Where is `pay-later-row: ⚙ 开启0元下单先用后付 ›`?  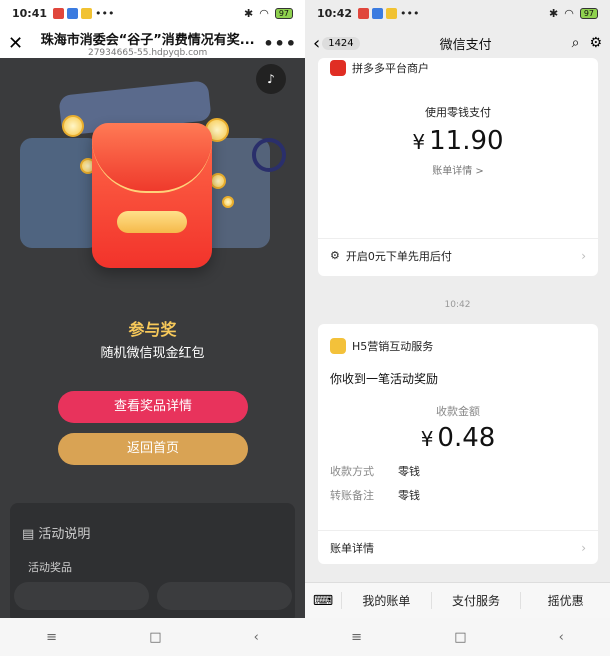
pay-later-row: ⚙ 开启0元下单先用后付 › is located at coordinates (458, 255).